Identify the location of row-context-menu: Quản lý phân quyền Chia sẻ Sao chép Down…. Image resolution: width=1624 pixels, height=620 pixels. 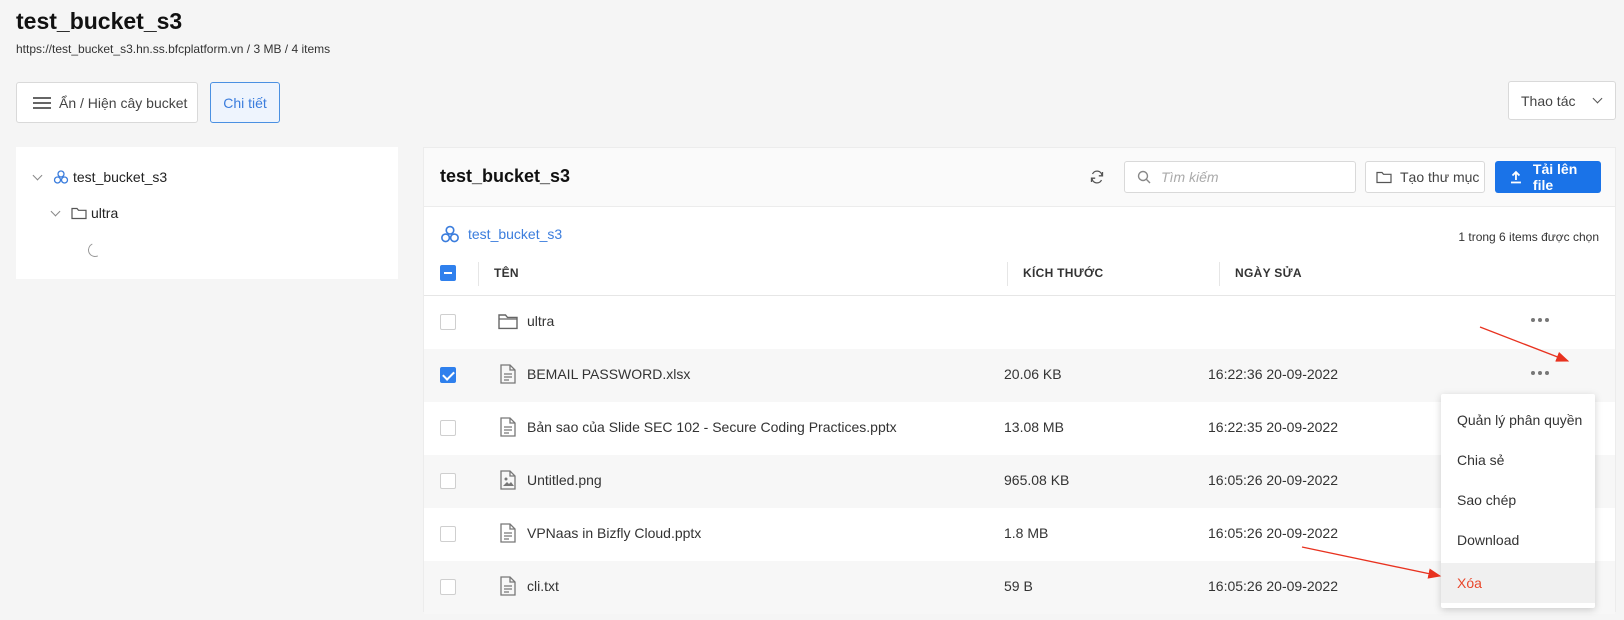
(1518, 501).